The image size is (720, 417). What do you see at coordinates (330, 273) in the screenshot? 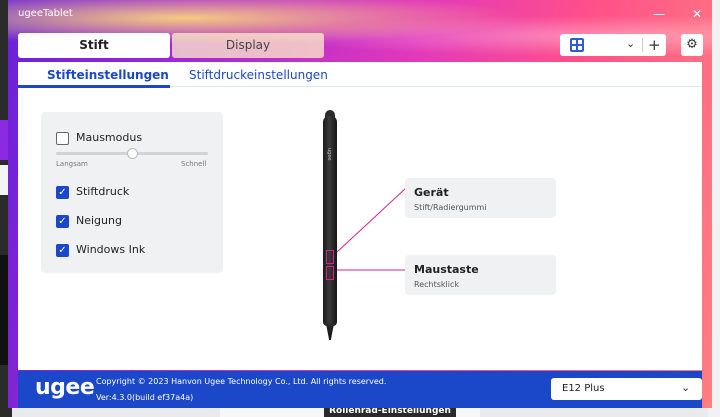
I see `pen-lower-button` at bounding box center [330, 273].